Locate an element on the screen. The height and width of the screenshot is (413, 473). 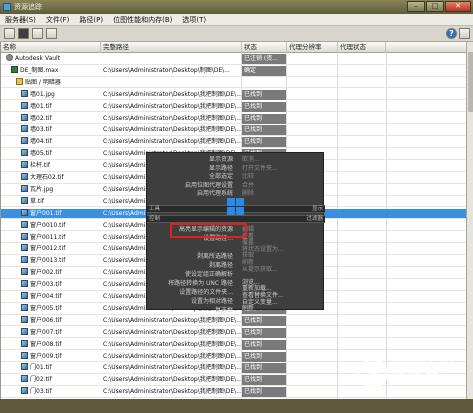
cell-name: 墙04.tif is located at coordinates (49, 142).